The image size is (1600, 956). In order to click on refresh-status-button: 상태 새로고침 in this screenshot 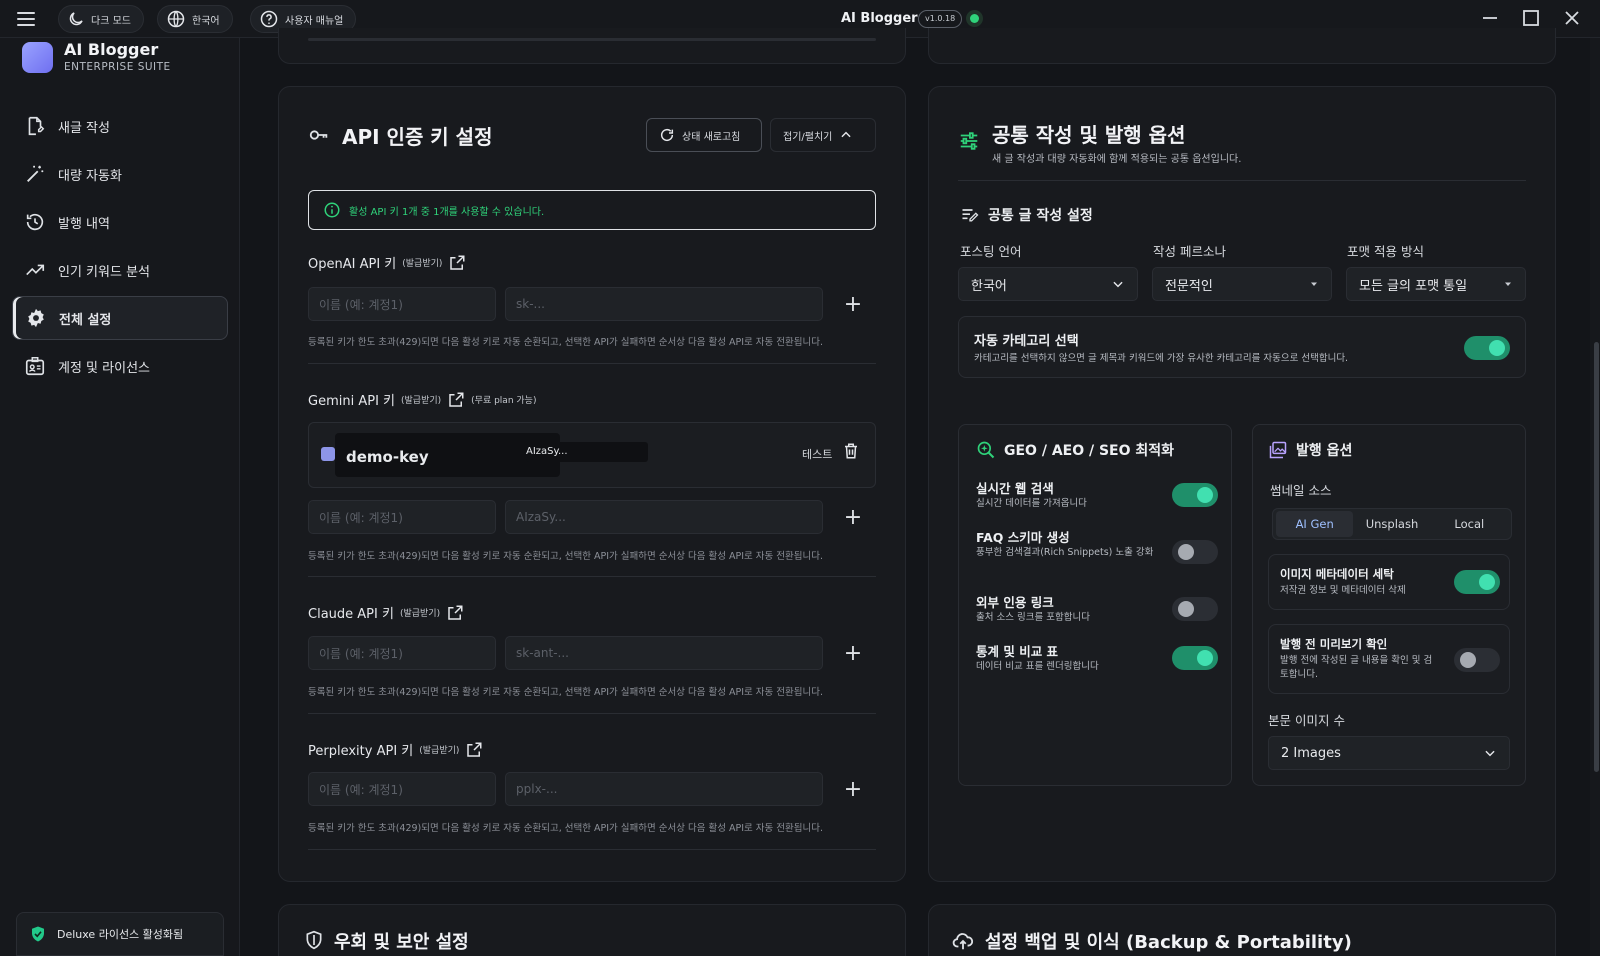, I will do `click(704, 135)`.